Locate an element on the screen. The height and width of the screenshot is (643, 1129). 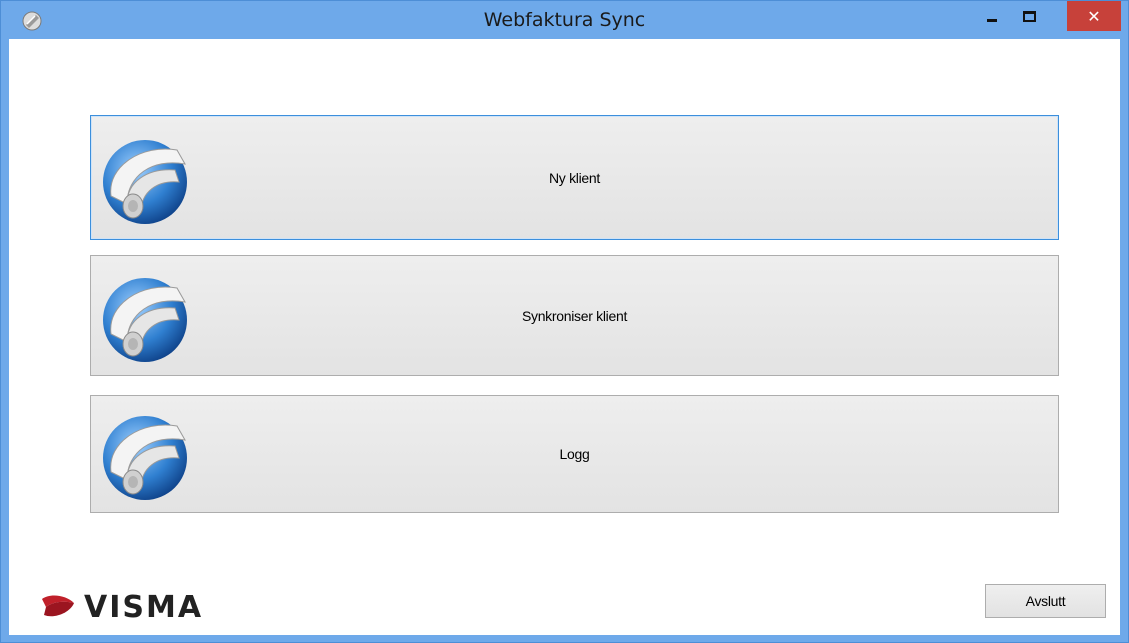
close-icon: ✕ is located at coordinates (1094, 16).